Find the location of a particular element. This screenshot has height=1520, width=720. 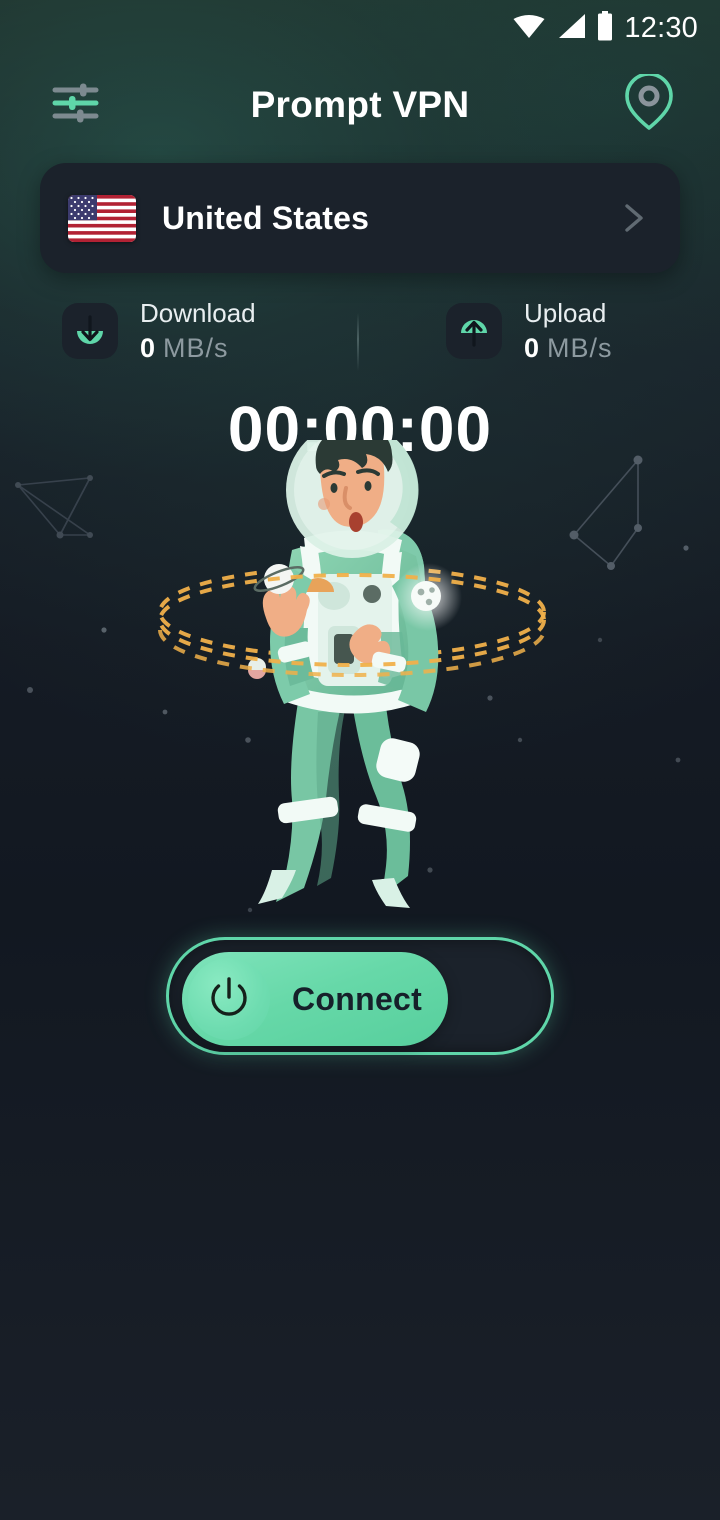

download-unit: MB/s is located at coordinates (196, 348).